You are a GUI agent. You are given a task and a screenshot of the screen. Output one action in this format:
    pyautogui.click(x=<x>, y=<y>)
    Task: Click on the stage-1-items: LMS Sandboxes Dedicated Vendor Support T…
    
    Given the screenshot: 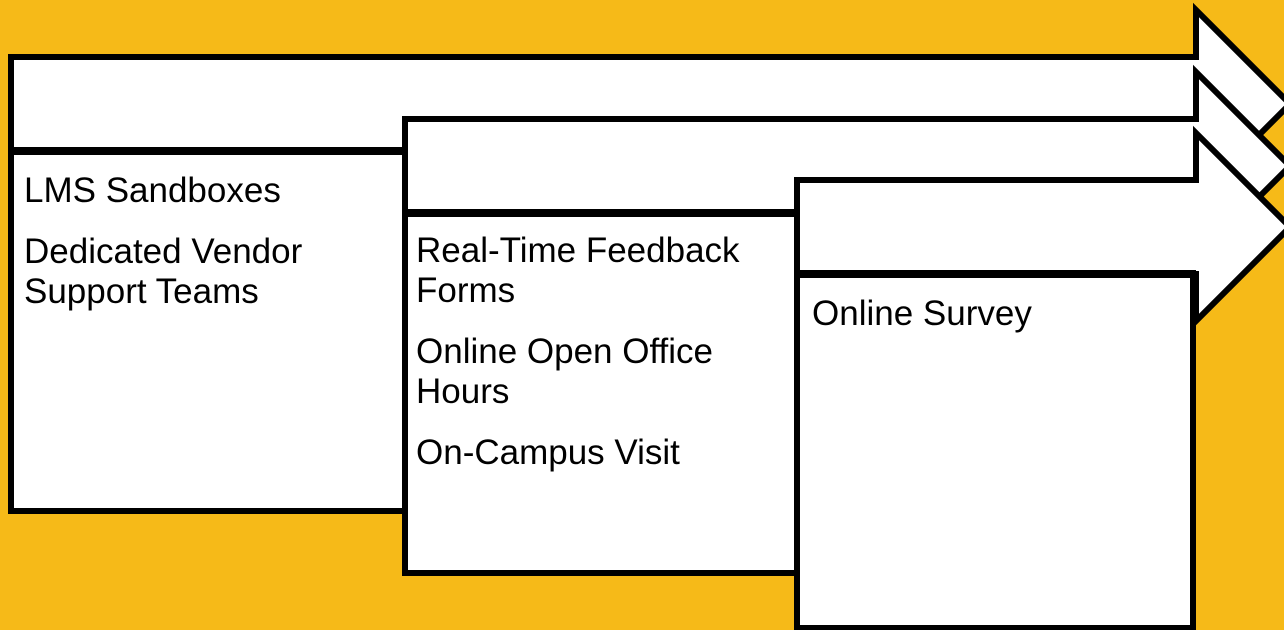 What is the action you would take?
    pyautogui.click(x=210, y=252)
    